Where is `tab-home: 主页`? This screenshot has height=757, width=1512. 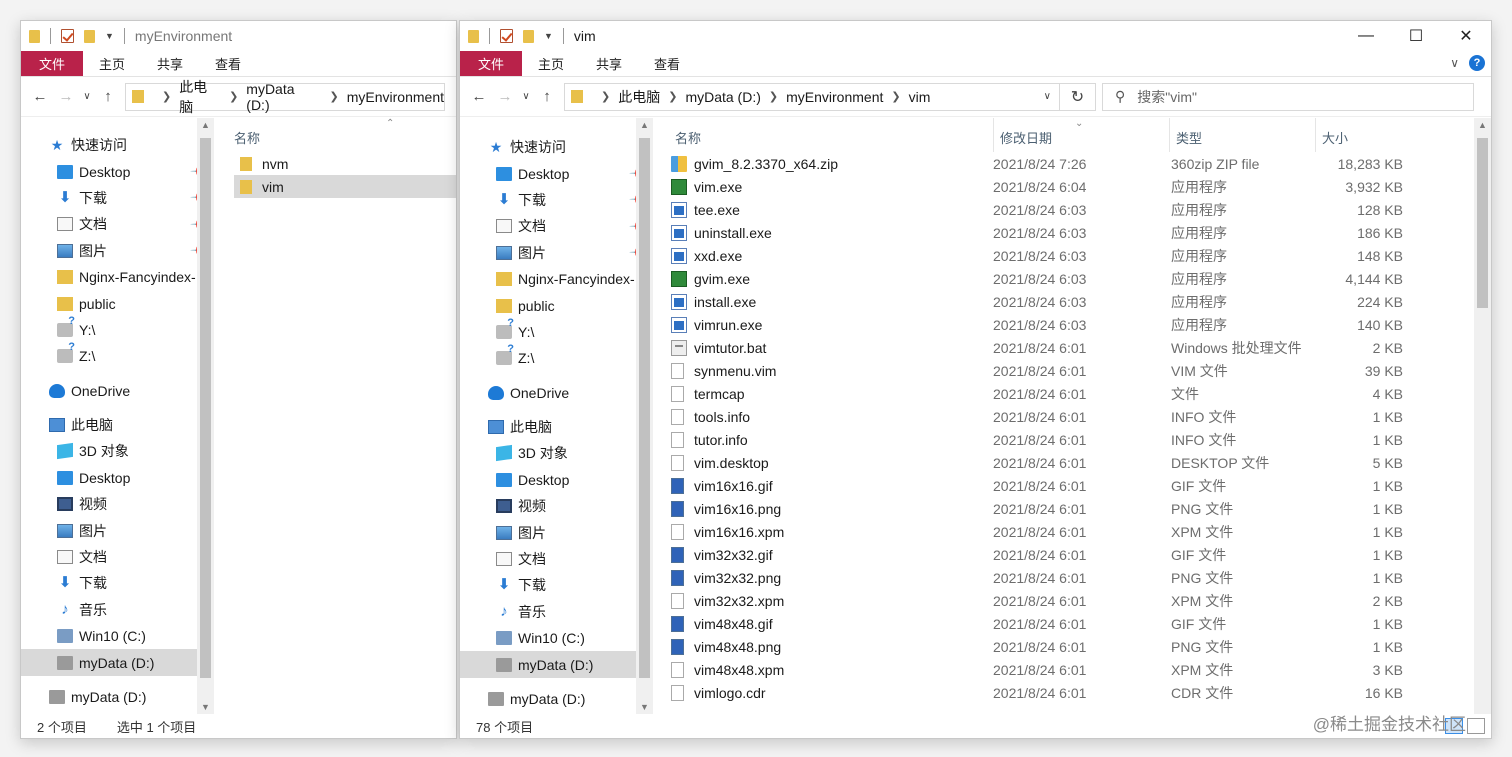 tab-home: 主页 is located at coordinates (551, 63).